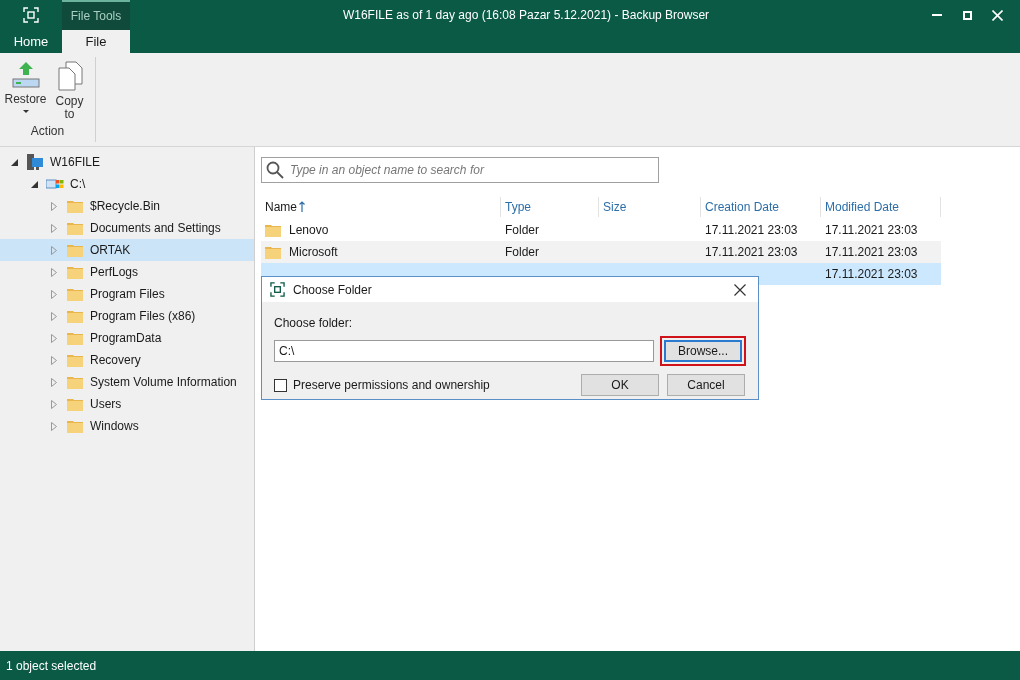 This screenshot has height=680, width=1020. I want to click on context-tab-label: File Tools, so click(96, 15).